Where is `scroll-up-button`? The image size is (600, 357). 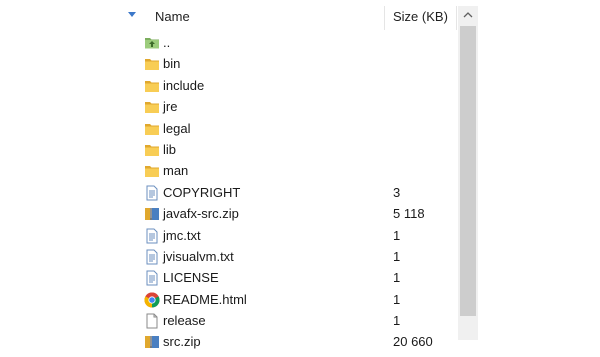
scroll-up-button is located at coordinates (468, 15).